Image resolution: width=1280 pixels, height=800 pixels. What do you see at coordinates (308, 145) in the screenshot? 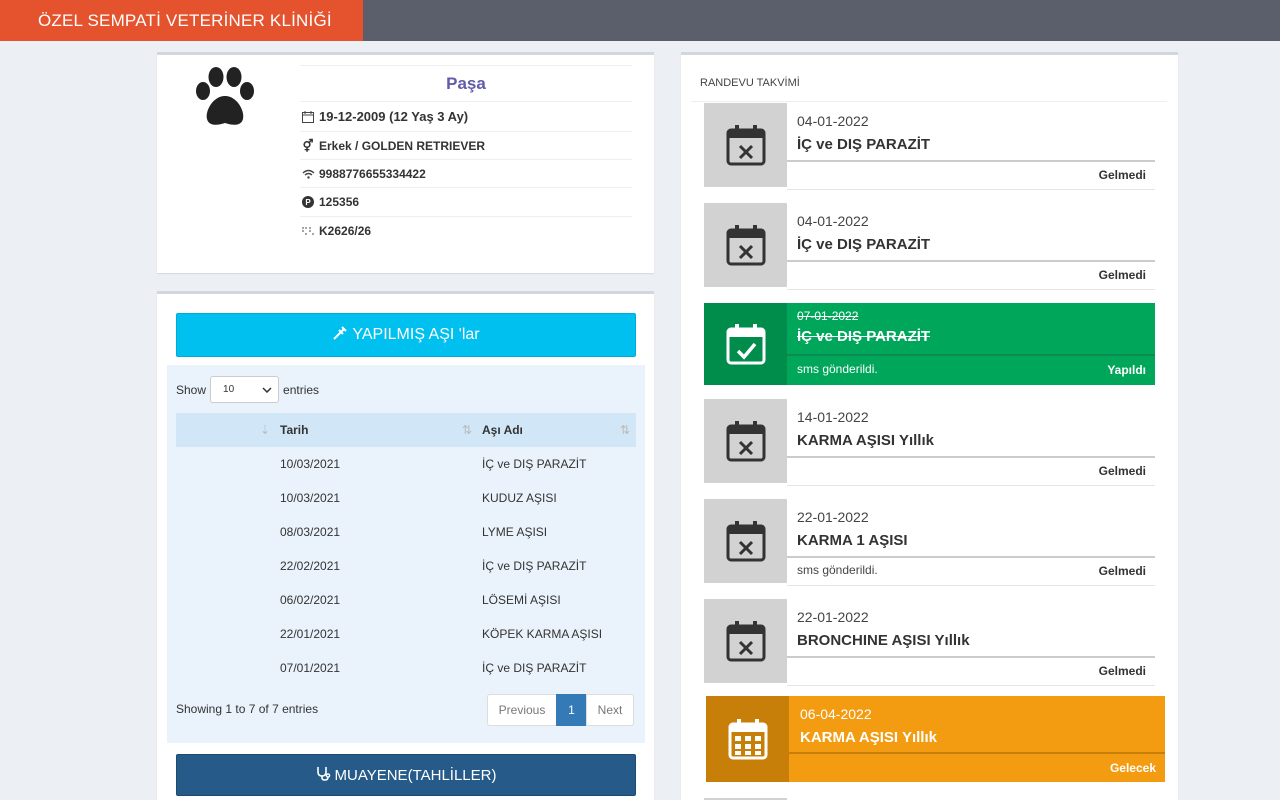
I see `gender-icon: ⚥` at bounding box center [308, 145].